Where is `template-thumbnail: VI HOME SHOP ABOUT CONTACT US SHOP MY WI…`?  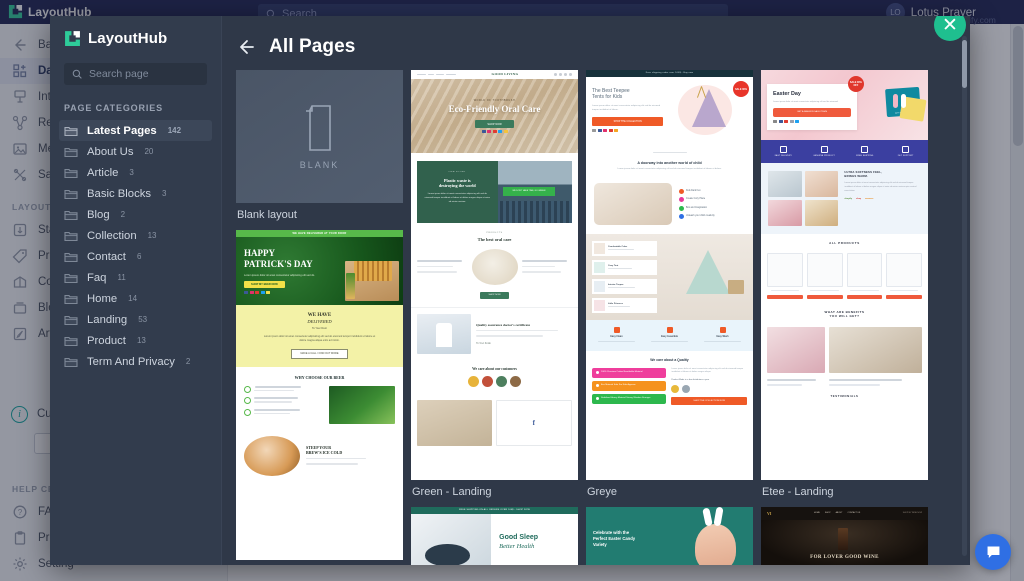
template-thumbnail: VI HOME SHOP ABOUT CONTACT US SHOP MY WI… is located at coordinates (844, 536).